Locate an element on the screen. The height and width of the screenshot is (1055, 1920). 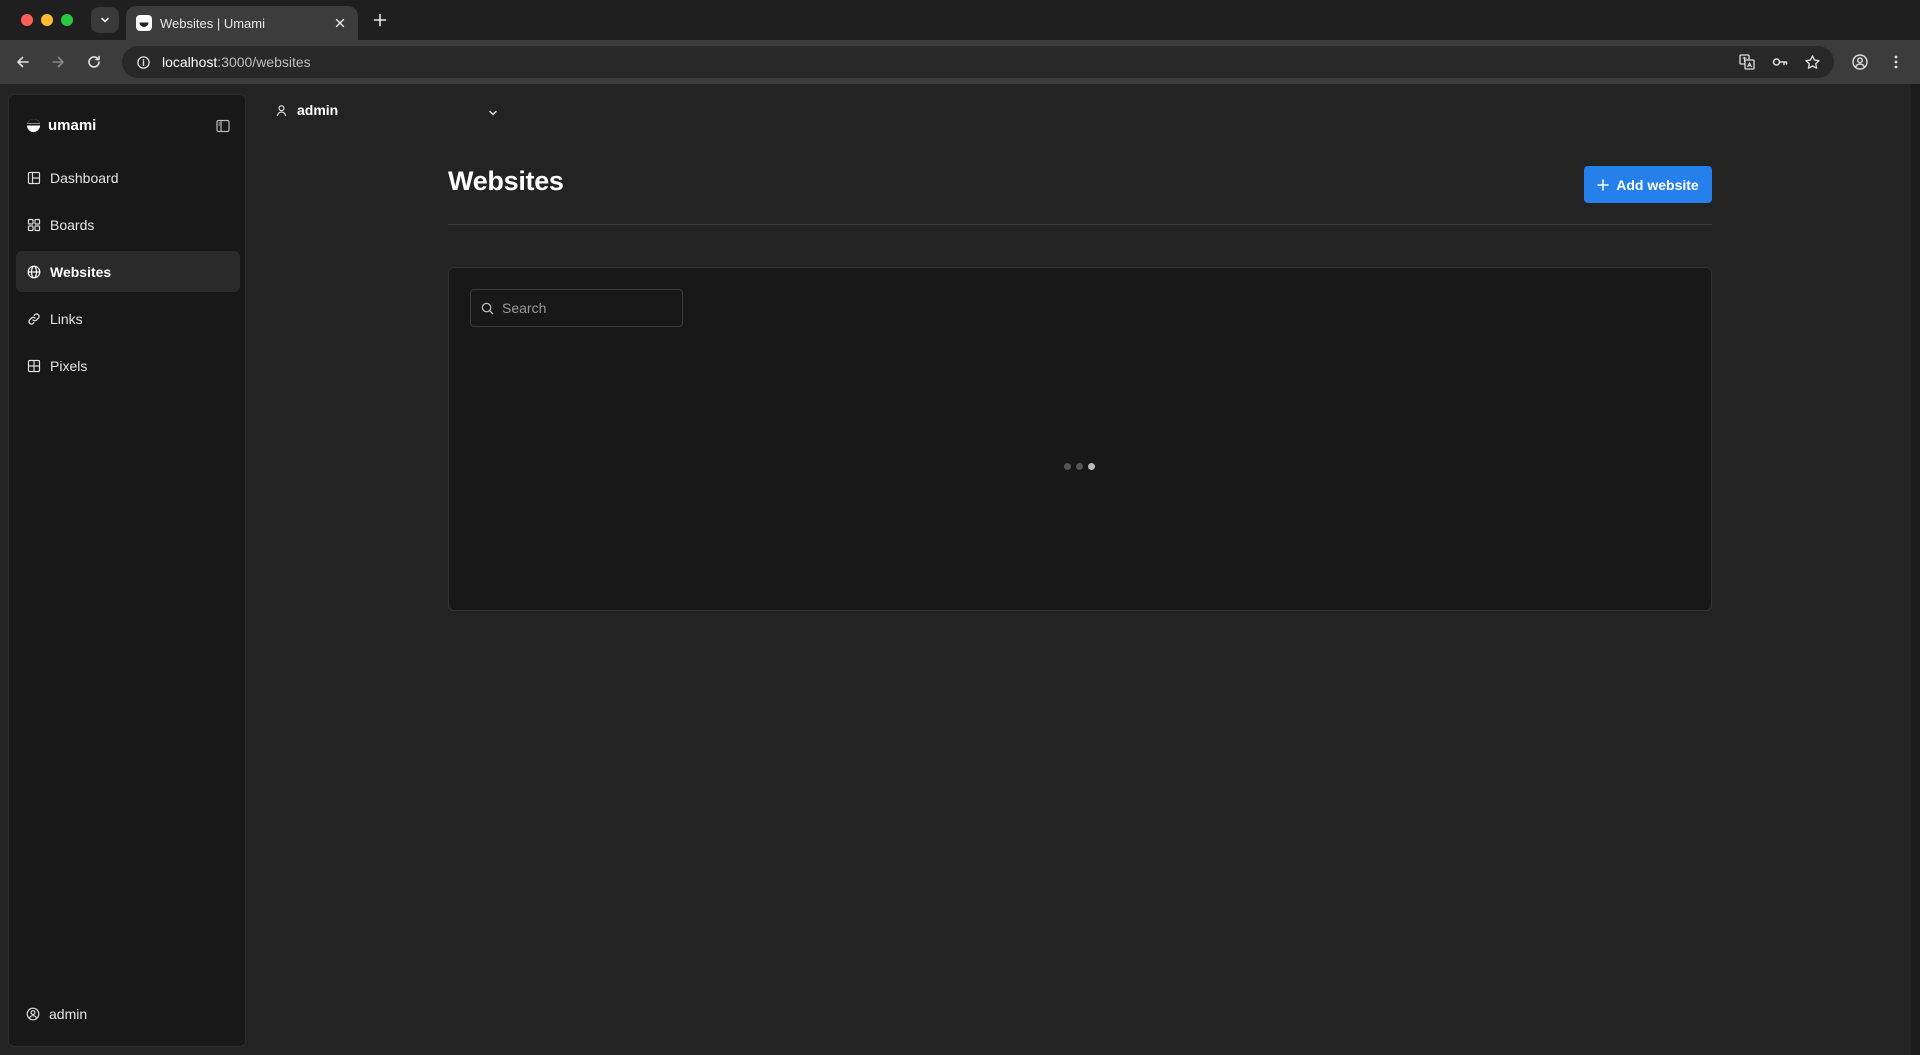
browser-tab-bar: Websites | Umami is located at coordinates (960, 20).